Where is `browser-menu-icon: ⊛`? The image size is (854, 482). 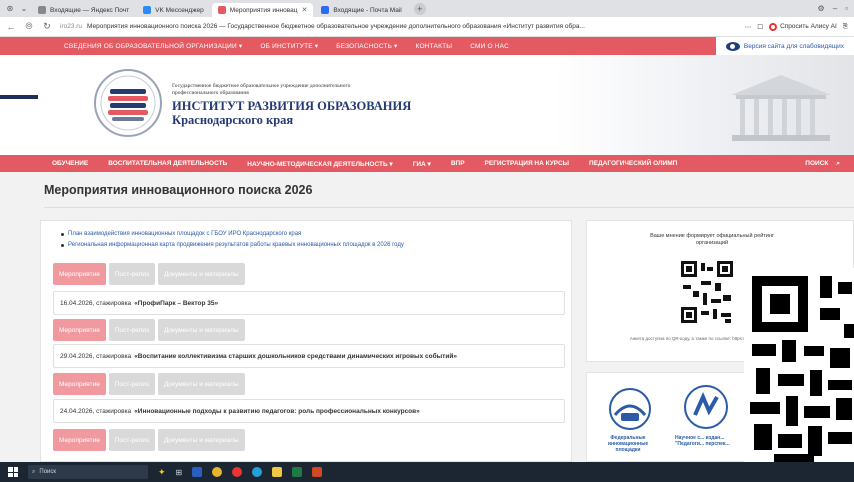
browser-menu-icon: ⊛ is located at coordinates (10, 9).